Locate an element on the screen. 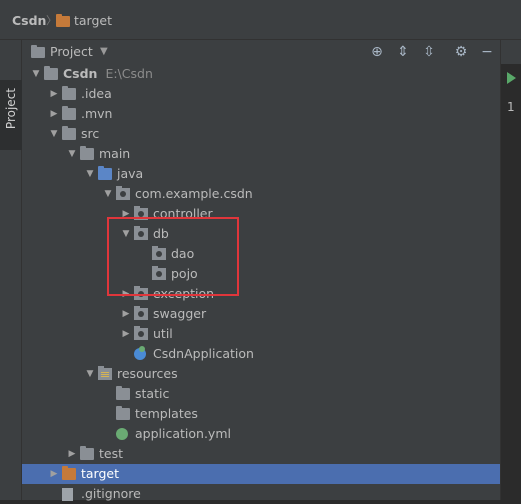 The width and height of the screenshot is (521, 504). tree-item-path: E:\Csdn is located at coordinates (129, 73).